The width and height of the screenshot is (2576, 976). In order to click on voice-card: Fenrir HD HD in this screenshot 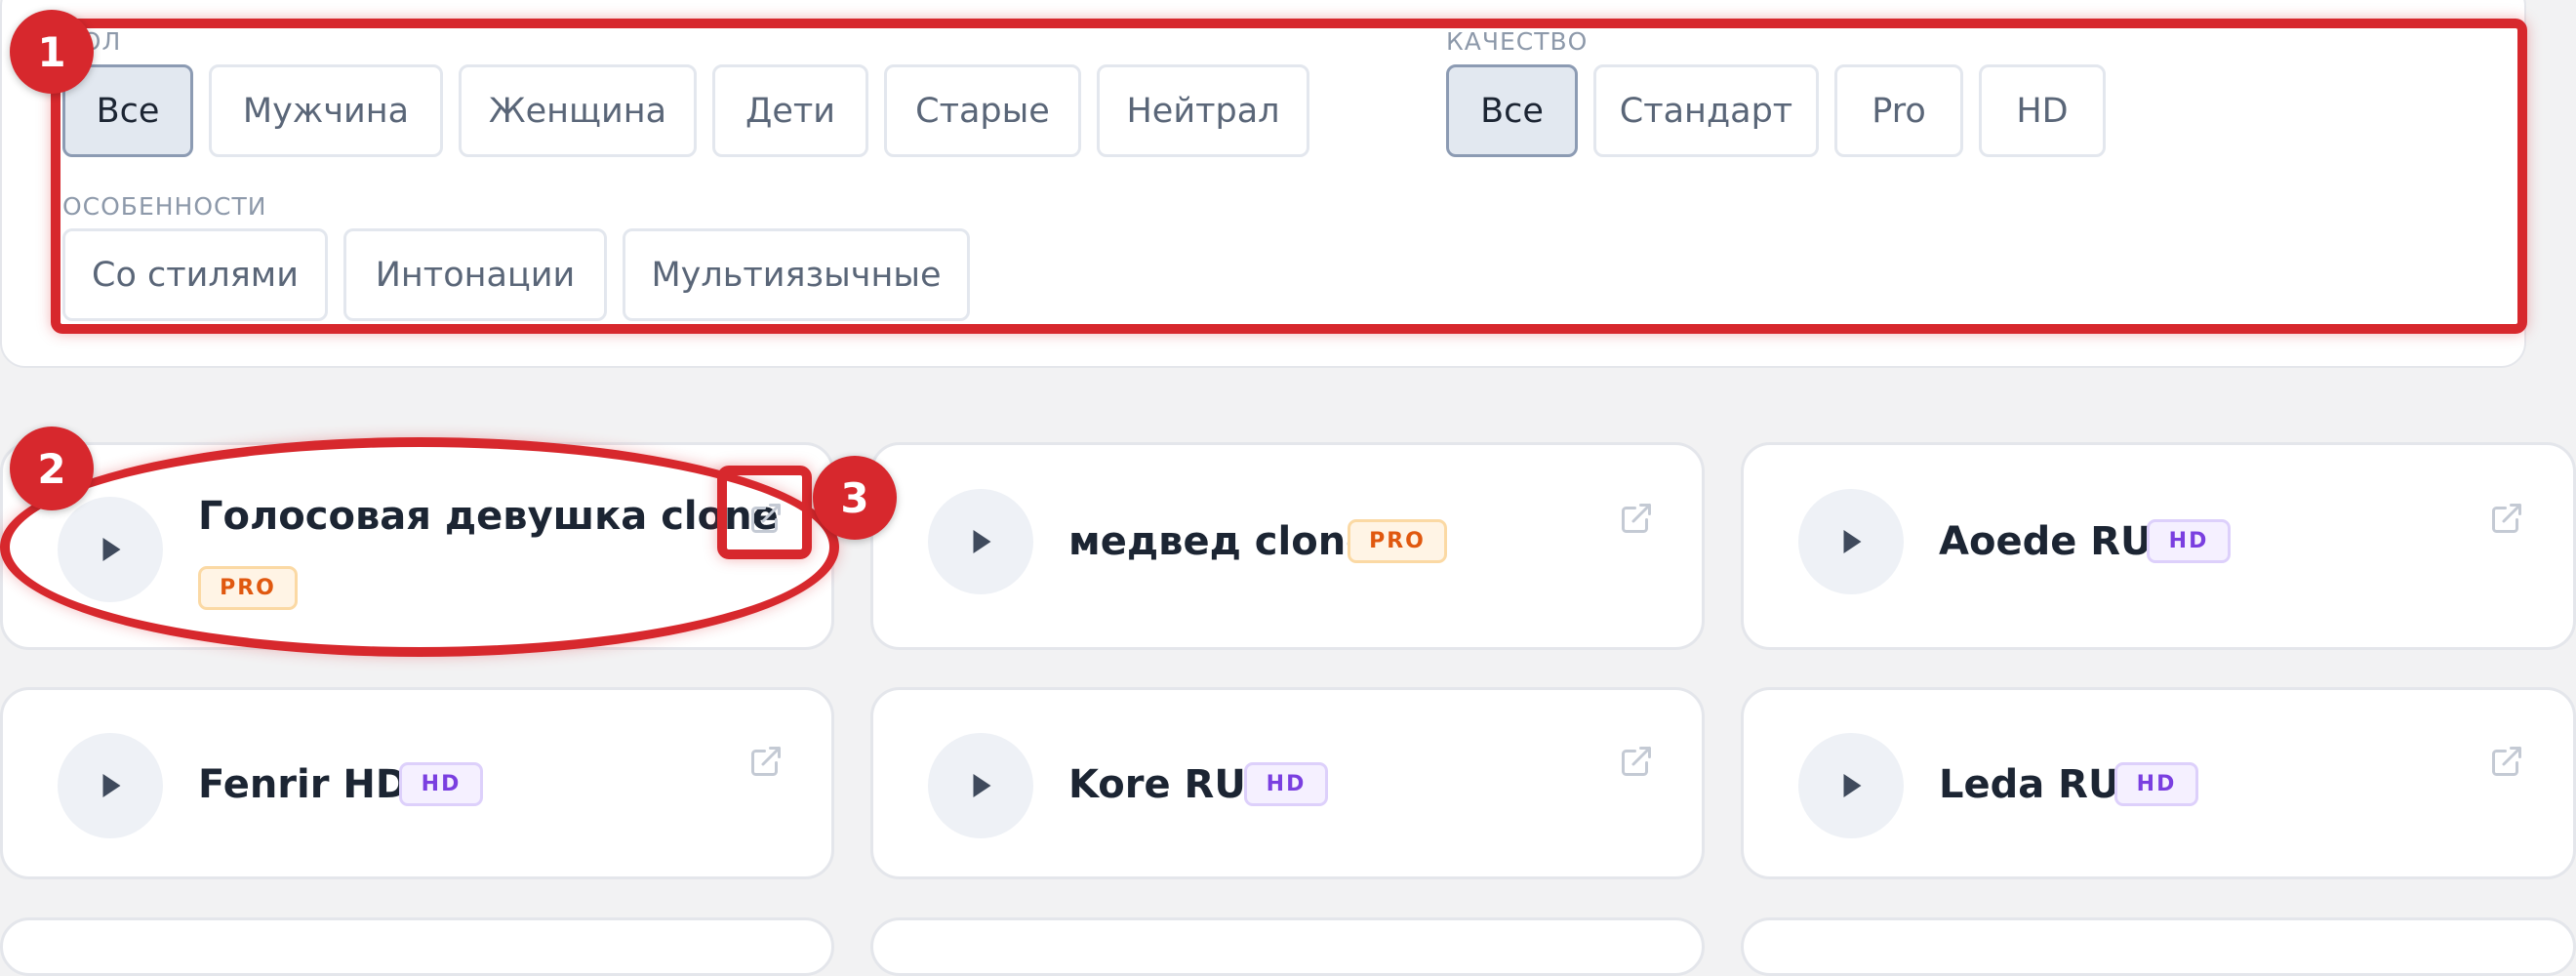, I will do `click(417, 783)`.